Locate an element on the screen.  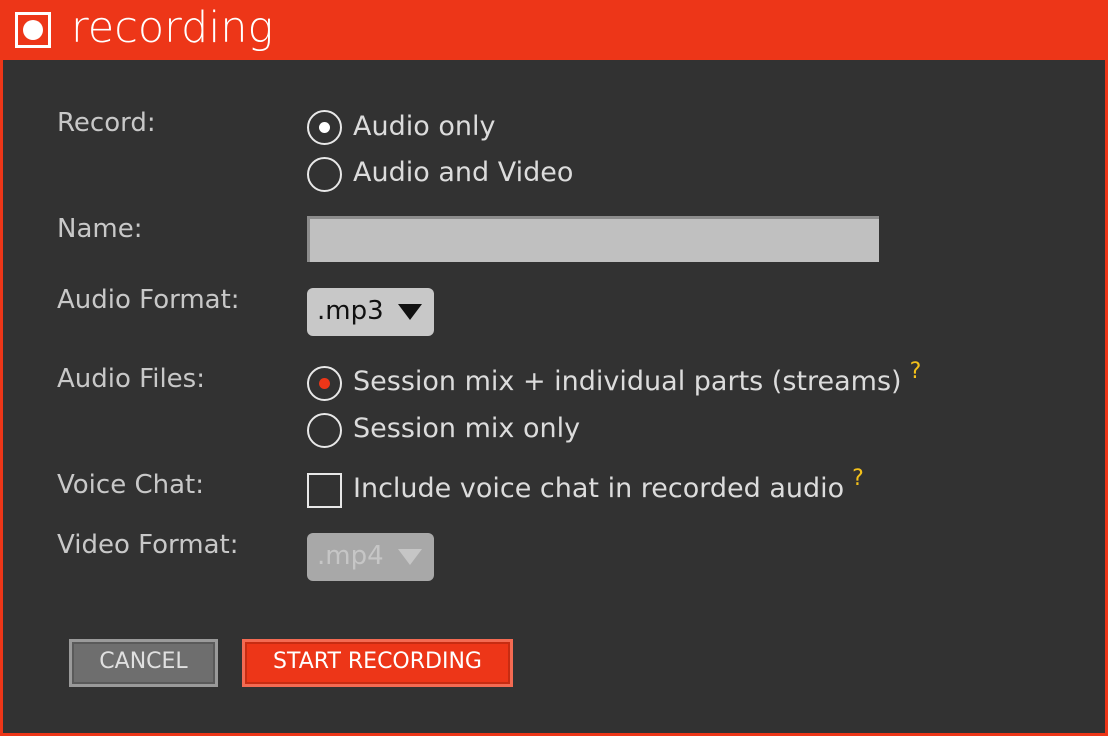
audio-format-select: .mp3 is located at coordinates (370, 312).